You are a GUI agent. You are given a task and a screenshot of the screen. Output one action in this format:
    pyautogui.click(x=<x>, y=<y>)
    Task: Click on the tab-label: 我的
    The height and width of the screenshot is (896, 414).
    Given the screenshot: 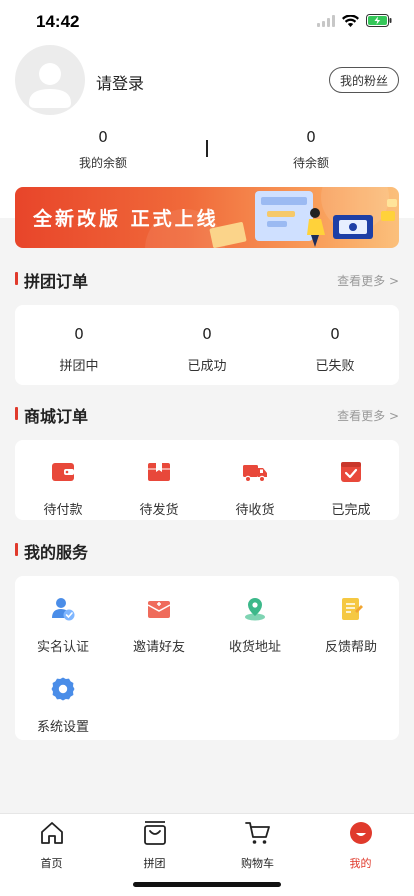 What is the action you would take?
    pyautogui.click(x=360, y=863)
    